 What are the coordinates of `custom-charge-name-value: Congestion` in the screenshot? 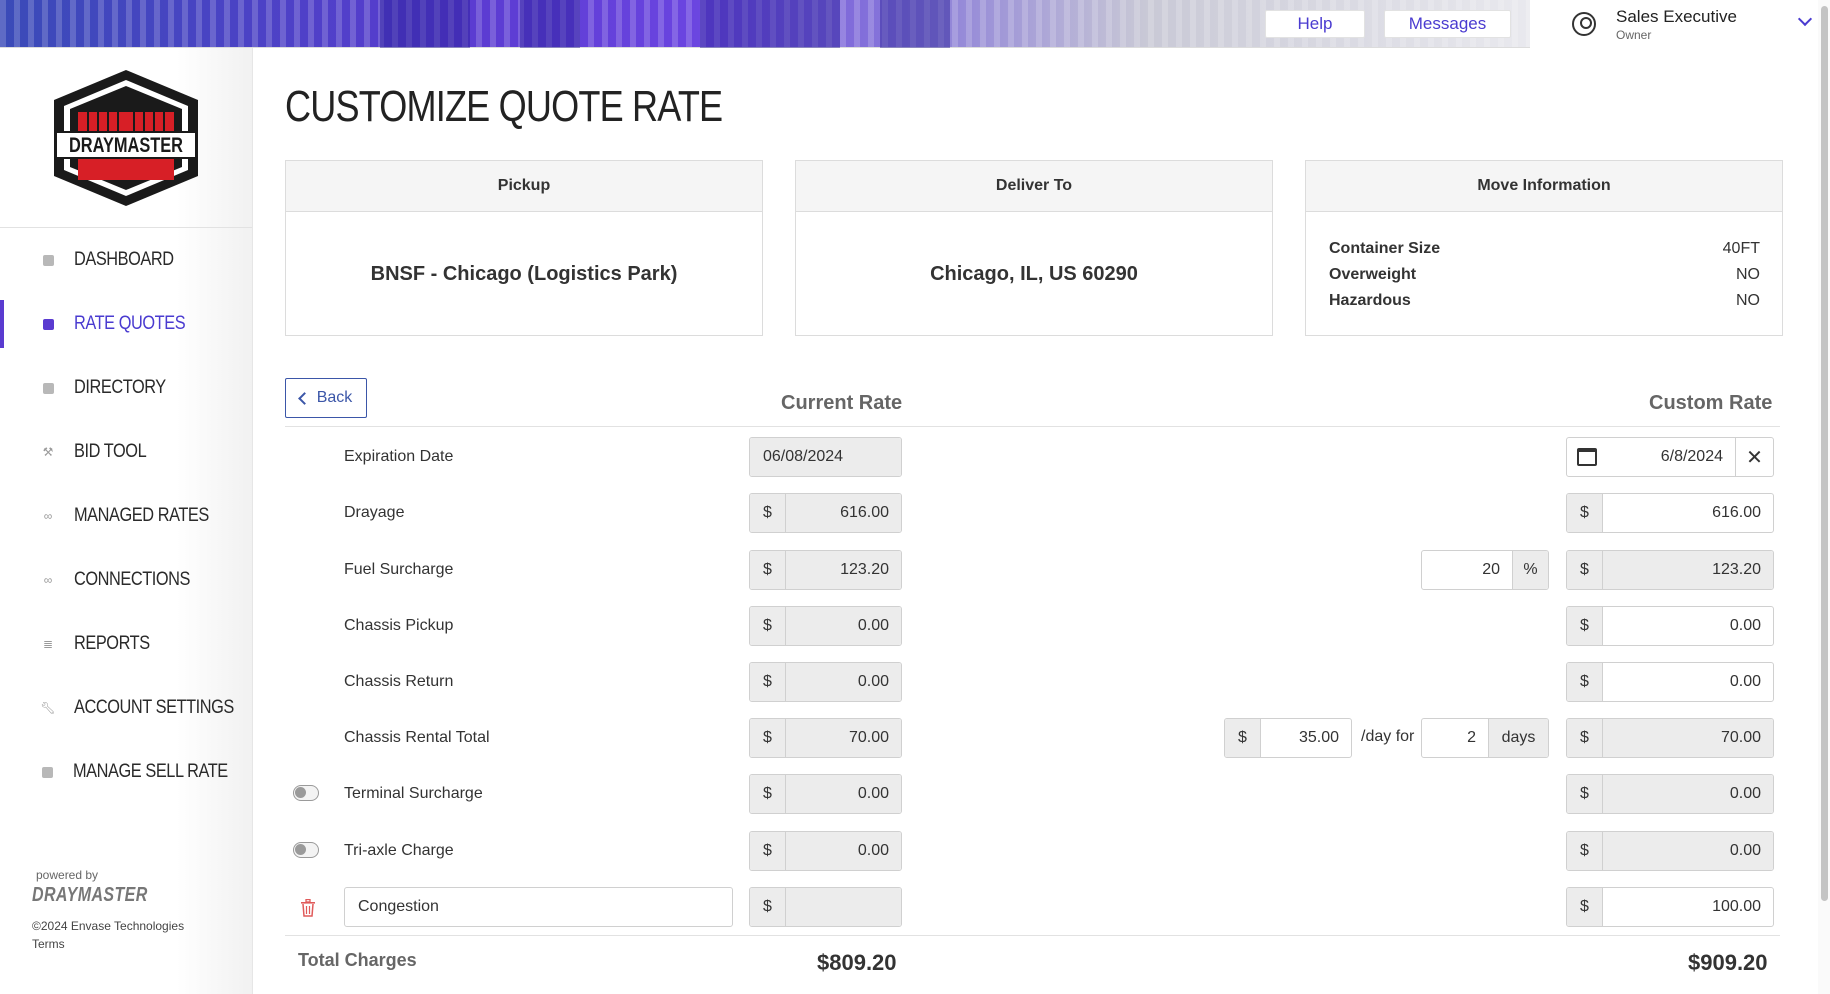 It's located at (538, 907).